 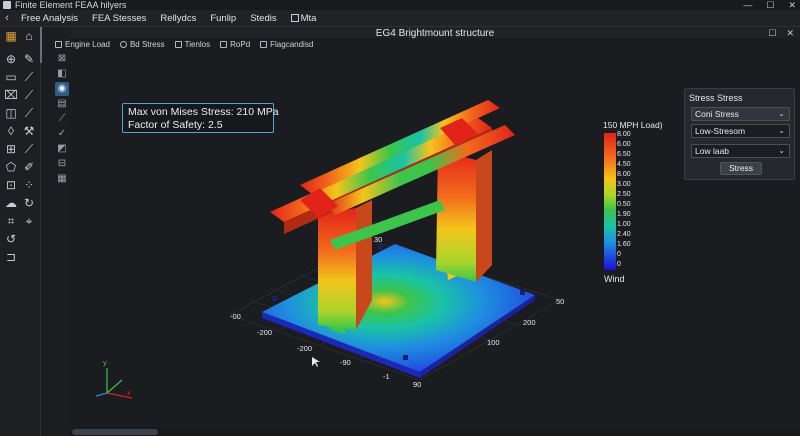 I want to click on axis-label: -00, so click(x=235, y=316).